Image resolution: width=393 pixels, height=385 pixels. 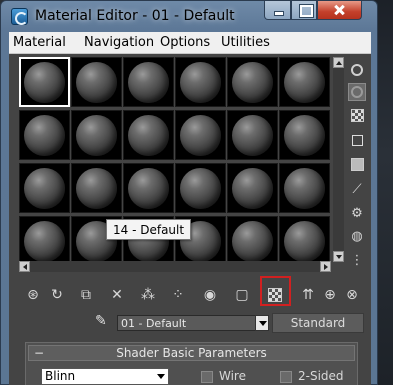 I want to click on two-sided-checkbox, so click(x=286, y=377).